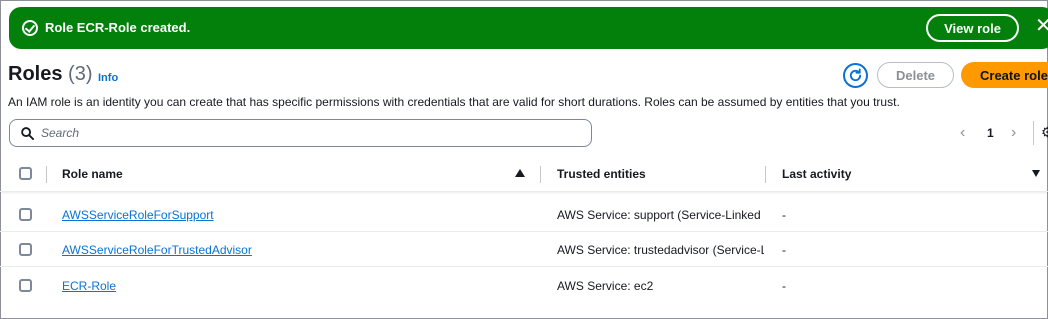 The height and width of the screenshot is (319, 1048). Describe the element at coordinates (990, 133) in the screenshot. I see `page-number: 1` at that location.